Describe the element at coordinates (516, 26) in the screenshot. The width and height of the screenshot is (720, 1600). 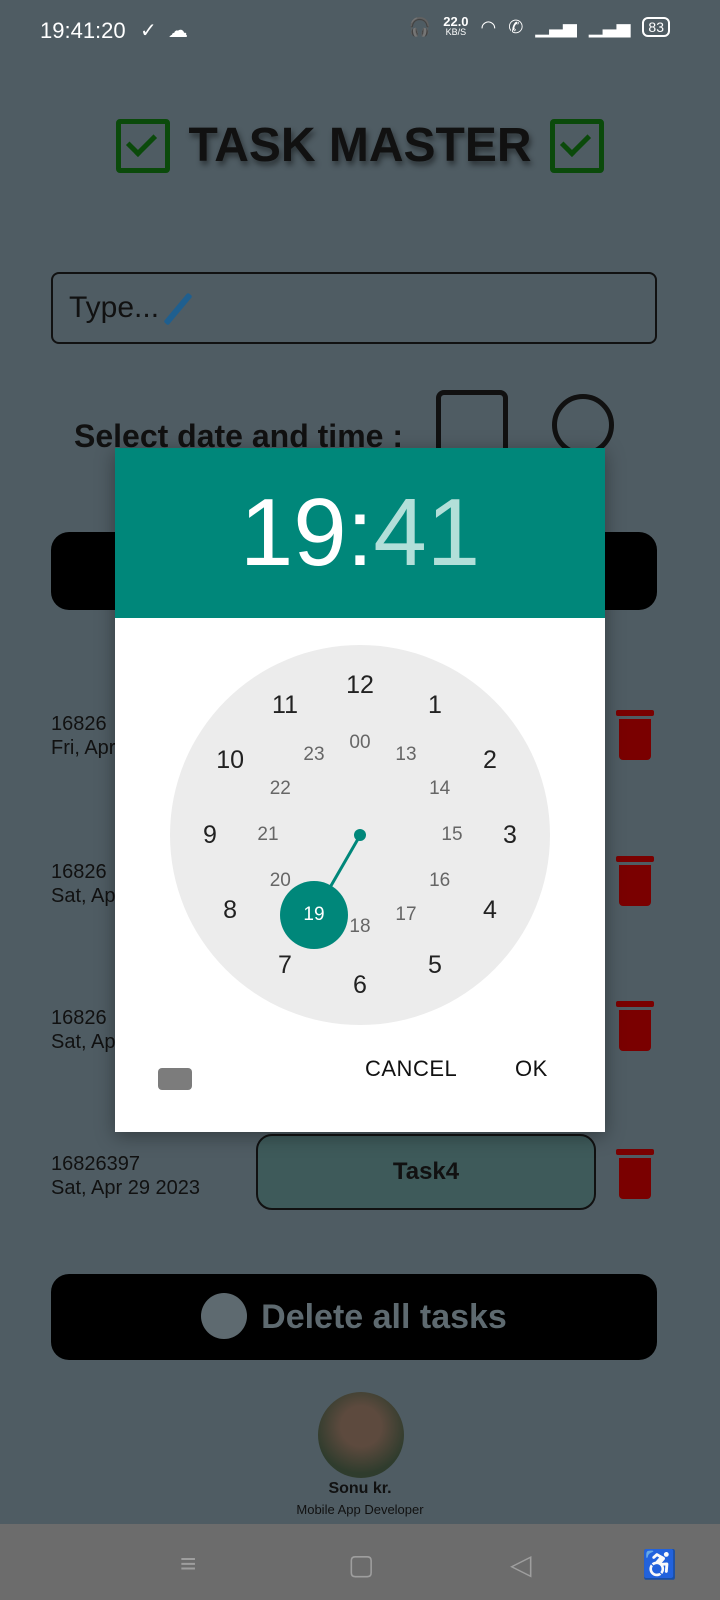
I see `call-icon: ✆` at that location.